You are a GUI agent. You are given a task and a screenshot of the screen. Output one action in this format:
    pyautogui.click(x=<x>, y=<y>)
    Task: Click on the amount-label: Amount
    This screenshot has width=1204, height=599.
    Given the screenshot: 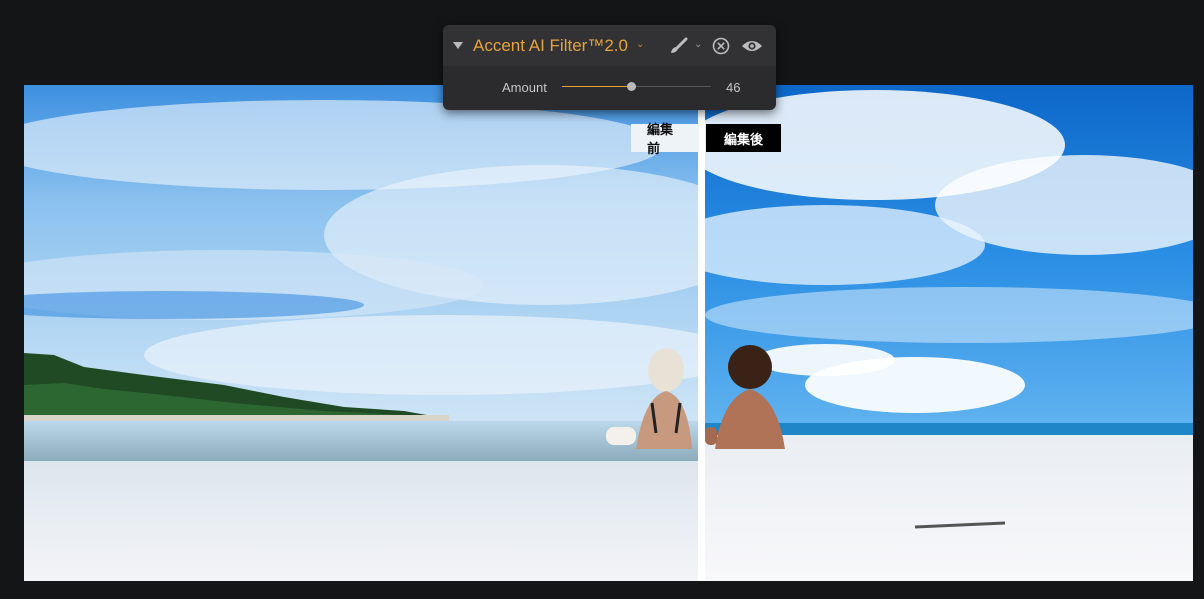 What is the action you would take?
    pyautogui.click(x=524, y=87)
    